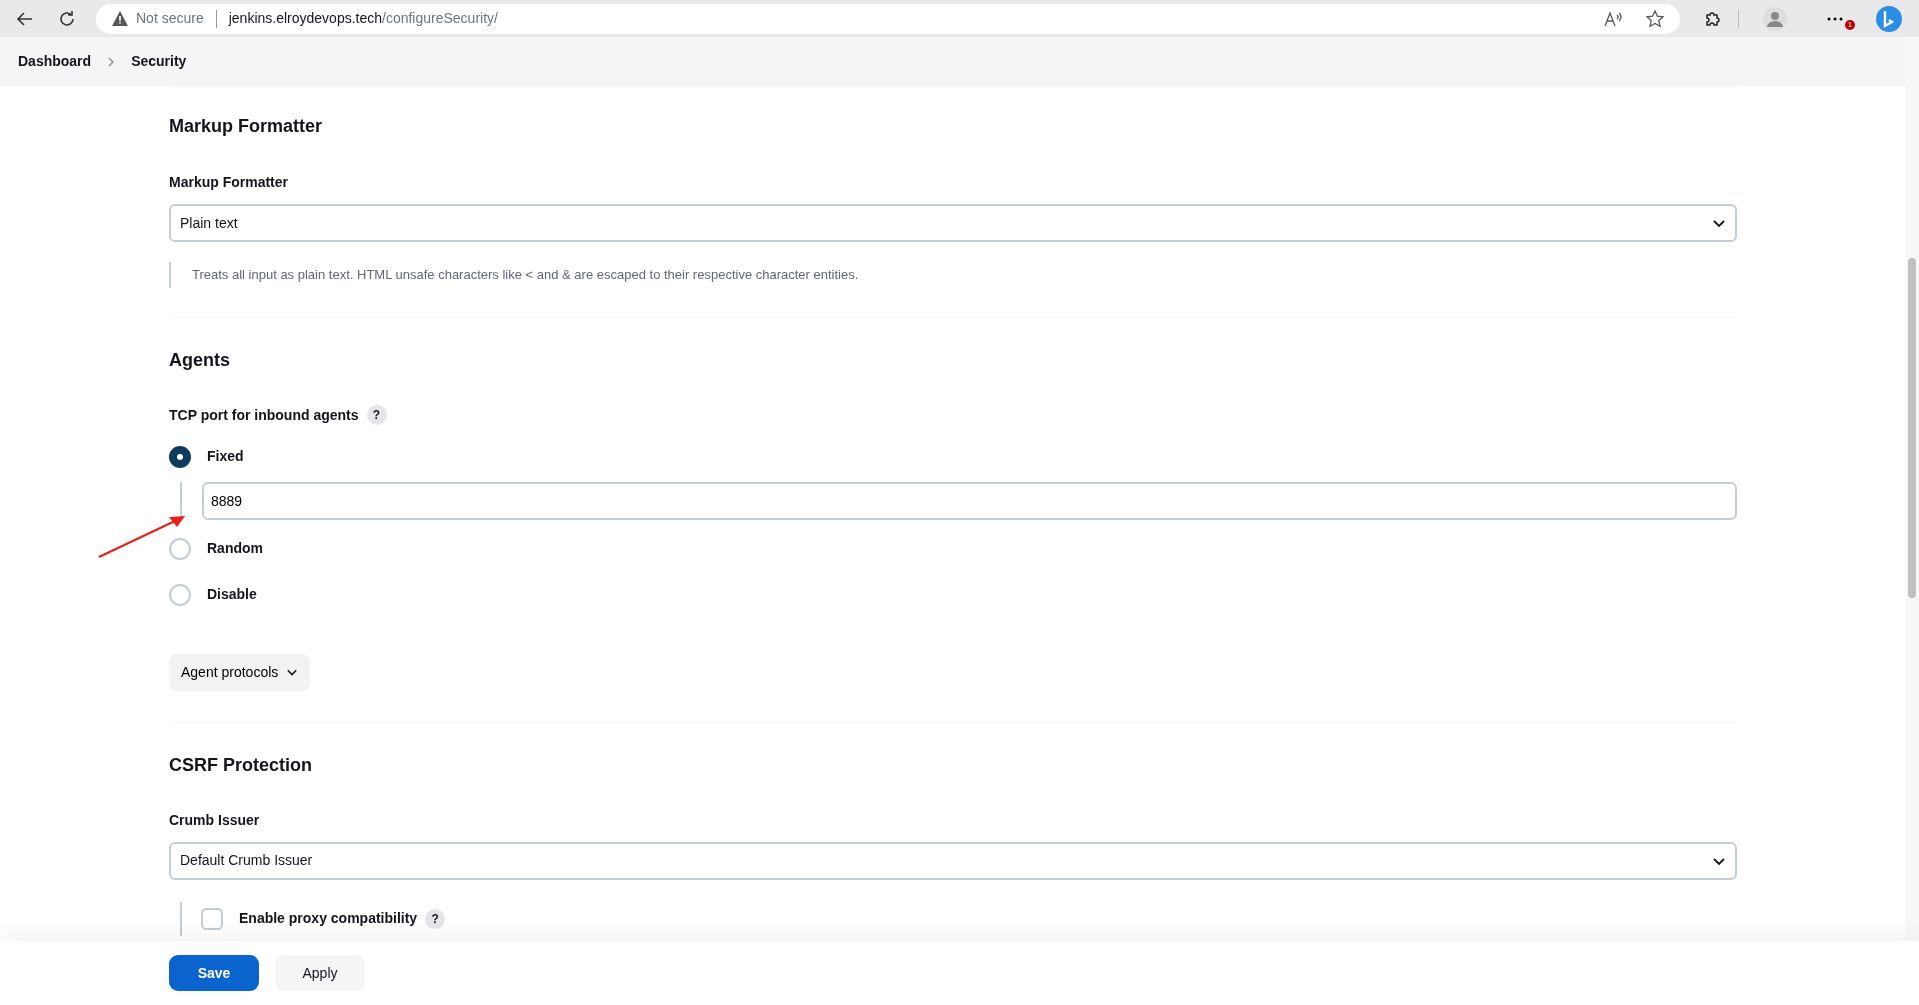 The image size is (1919, 1005). I want to click on save-button: Save, so click(214, 973).